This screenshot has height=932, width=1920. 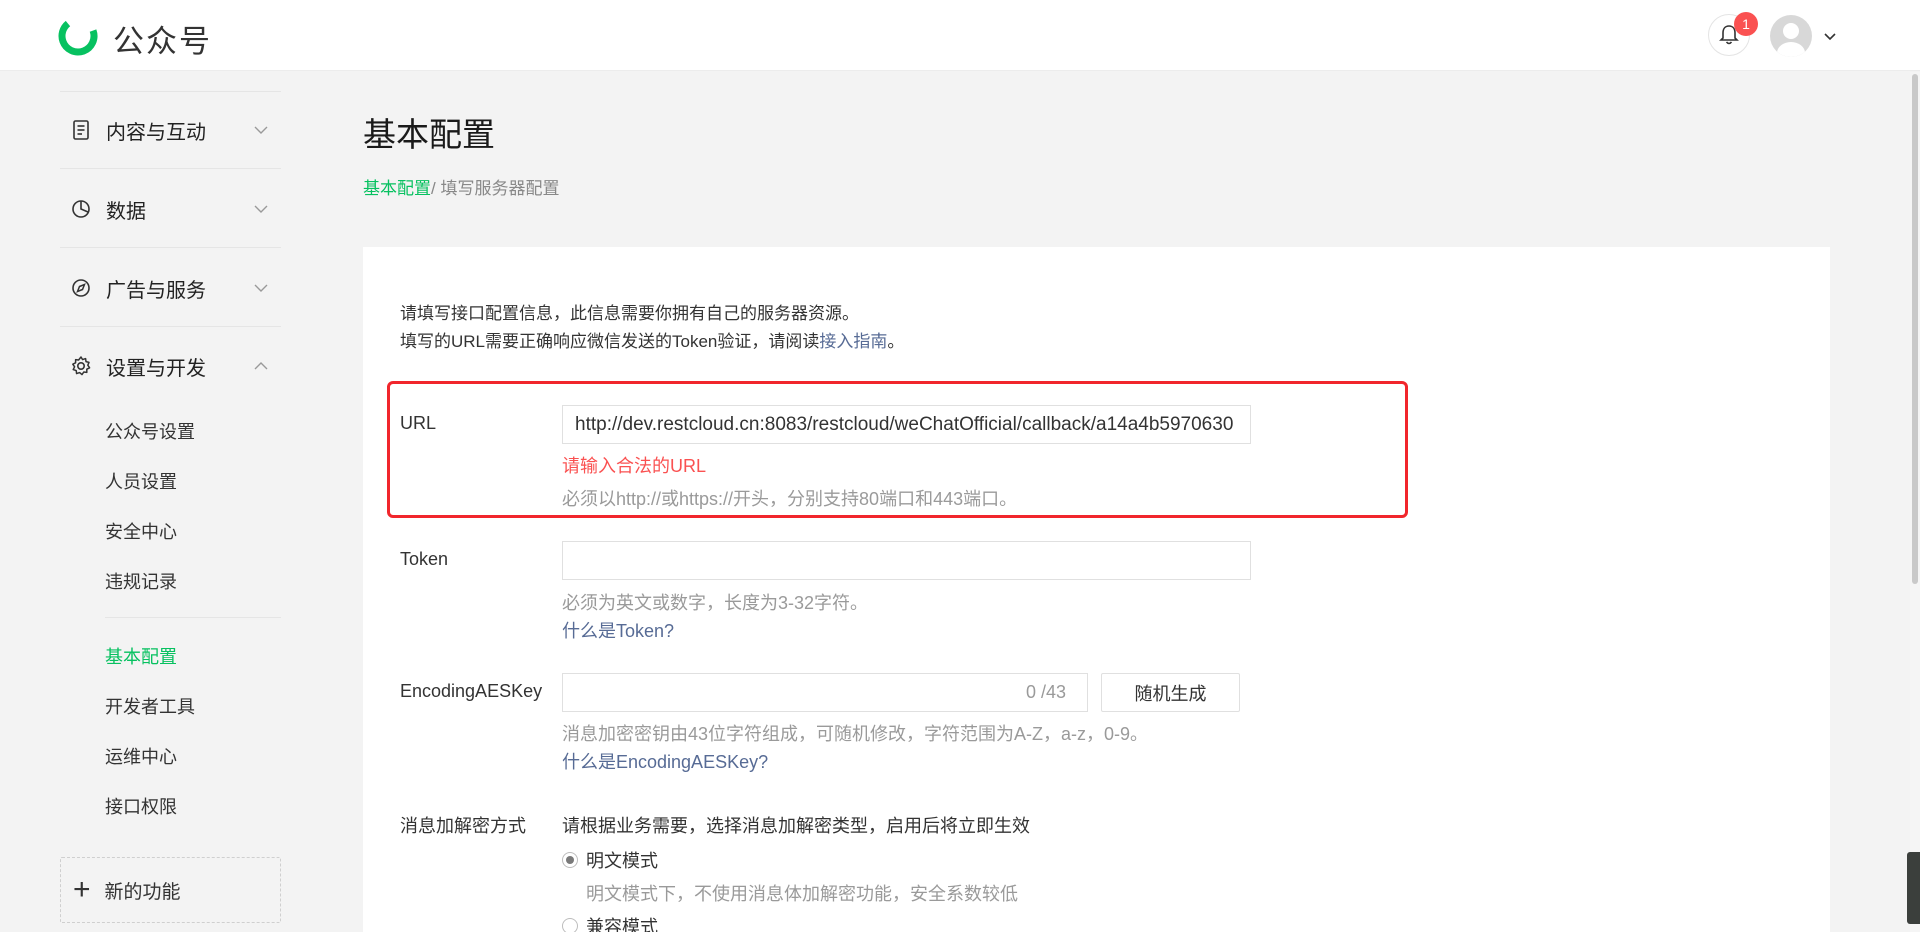 What do you see at coordinates (142, 892) in the screenshot?
I see `new-feature-label: 新的功能` at bounding box center [142, 892].